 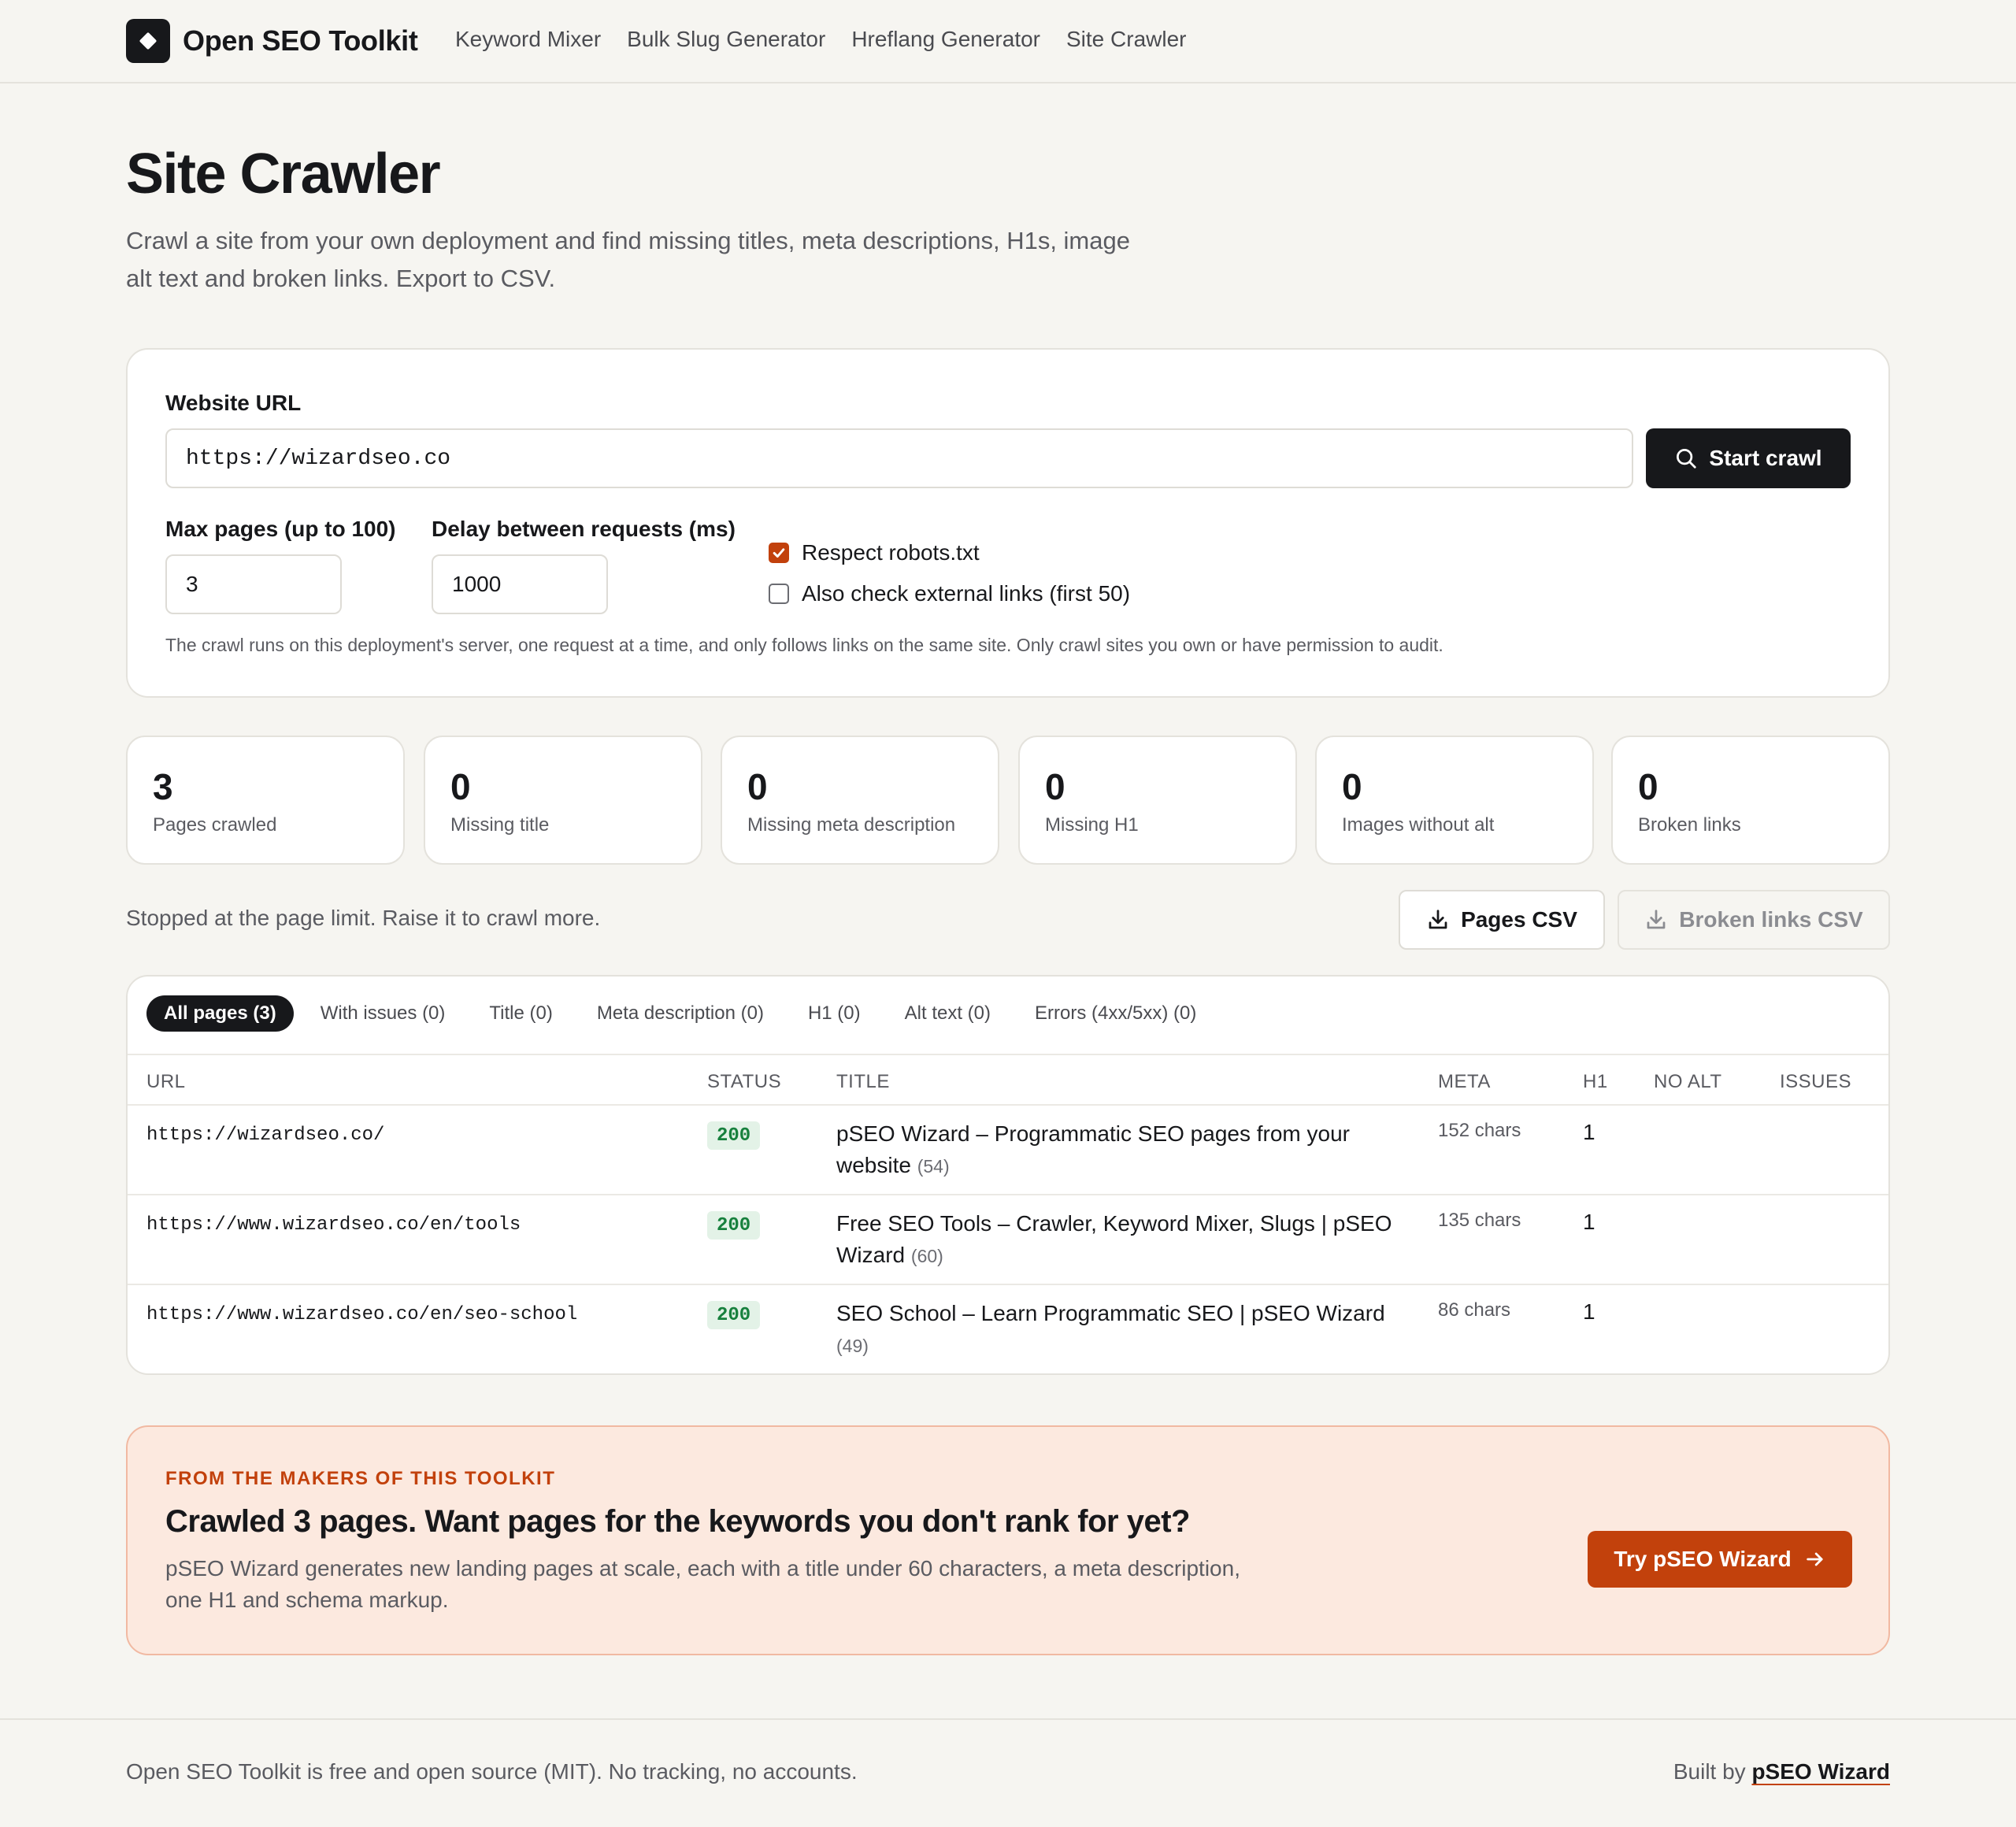 I want to click on stat-label: Missing H1, so click(x=1092, y=825).